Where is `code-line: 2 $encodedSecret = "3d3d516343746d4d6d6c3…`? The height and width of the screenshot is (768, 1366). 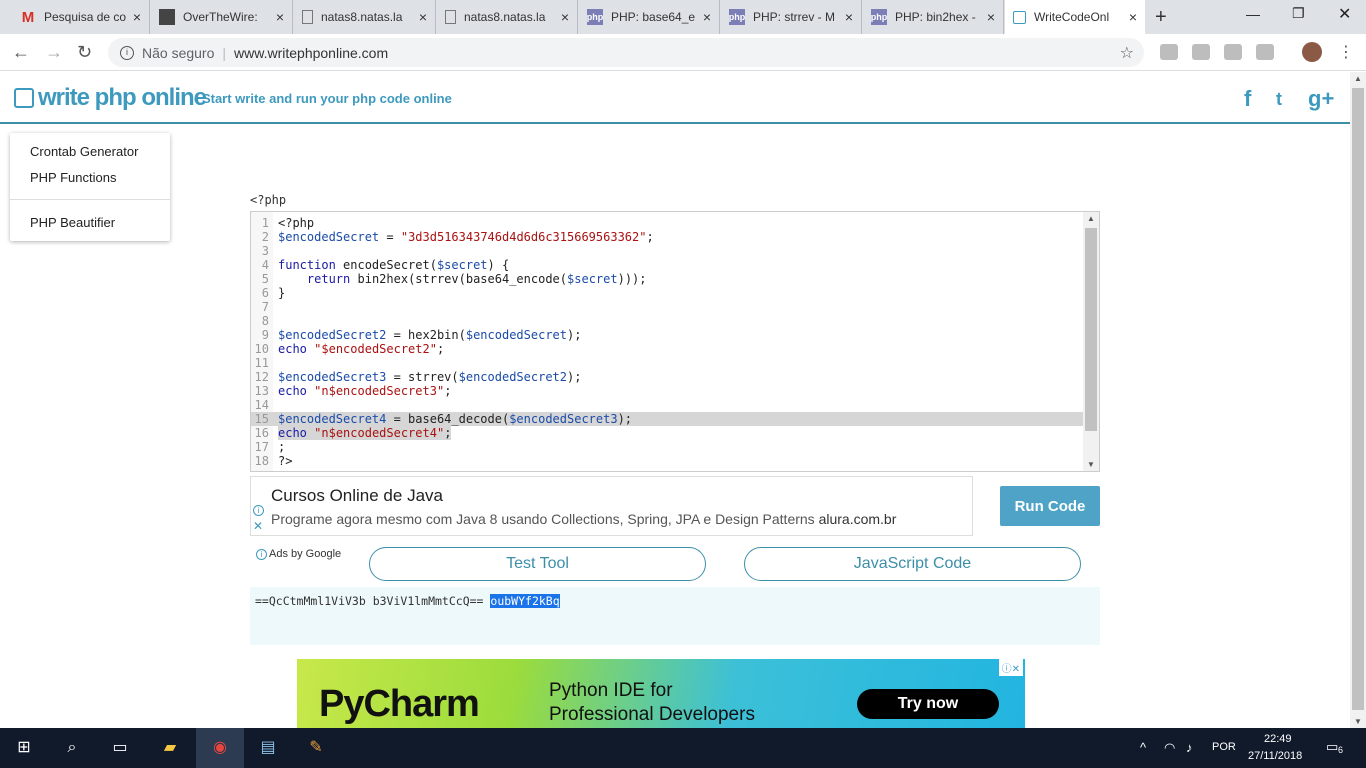
code-line: 2 $encodedSecret = "3d3d516343746d4d6d6c3… is located at coordinates (667, 237).